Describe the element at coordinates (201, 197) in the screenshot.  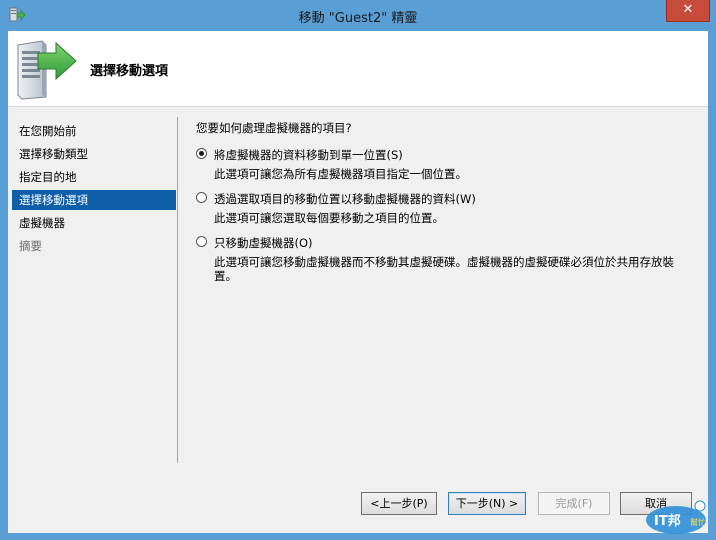
I see `radio-per-item-location` at that location.